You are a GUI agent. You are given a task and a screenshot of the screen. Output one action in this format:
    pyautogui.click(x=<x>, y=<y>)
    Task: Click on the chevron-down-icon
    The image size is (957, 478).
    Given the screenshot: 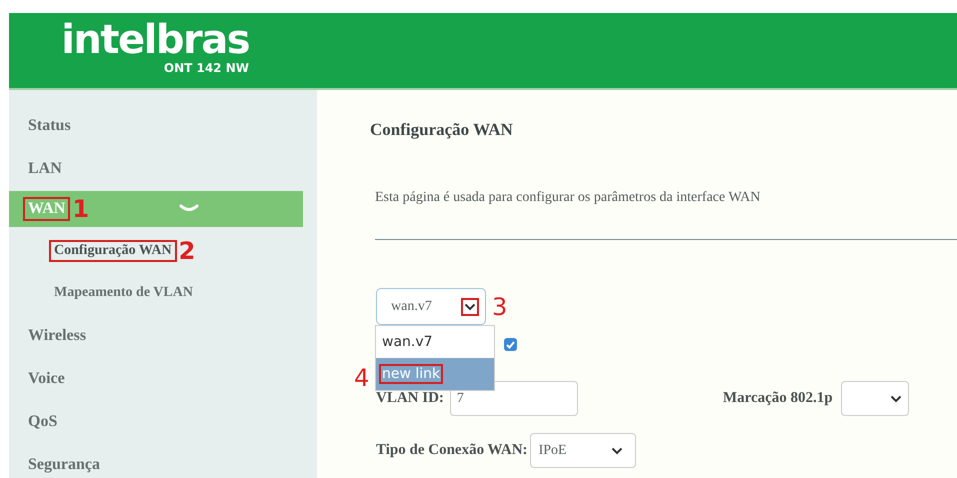 What is the action you would take?
    pyautogui.click(x=189, y=208)
    